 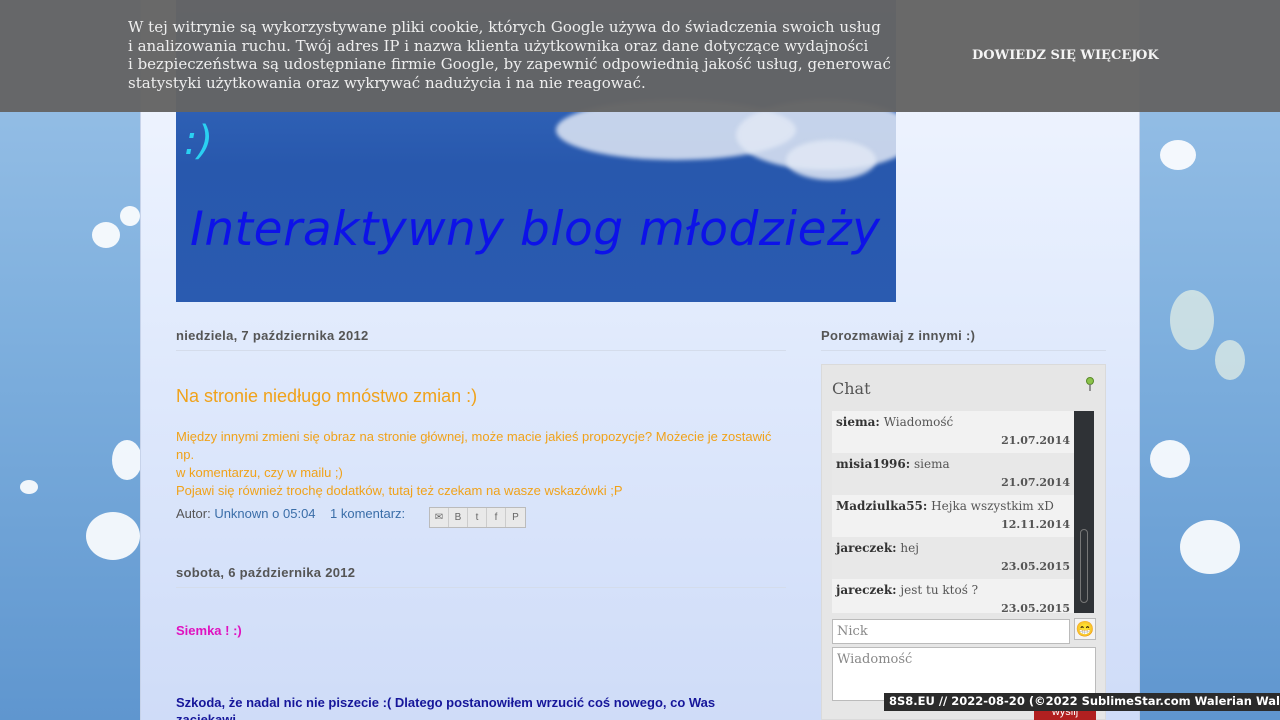 I want to click on chat-message: misia1996: siema 21.07.2014, so click(x=963, y=474).